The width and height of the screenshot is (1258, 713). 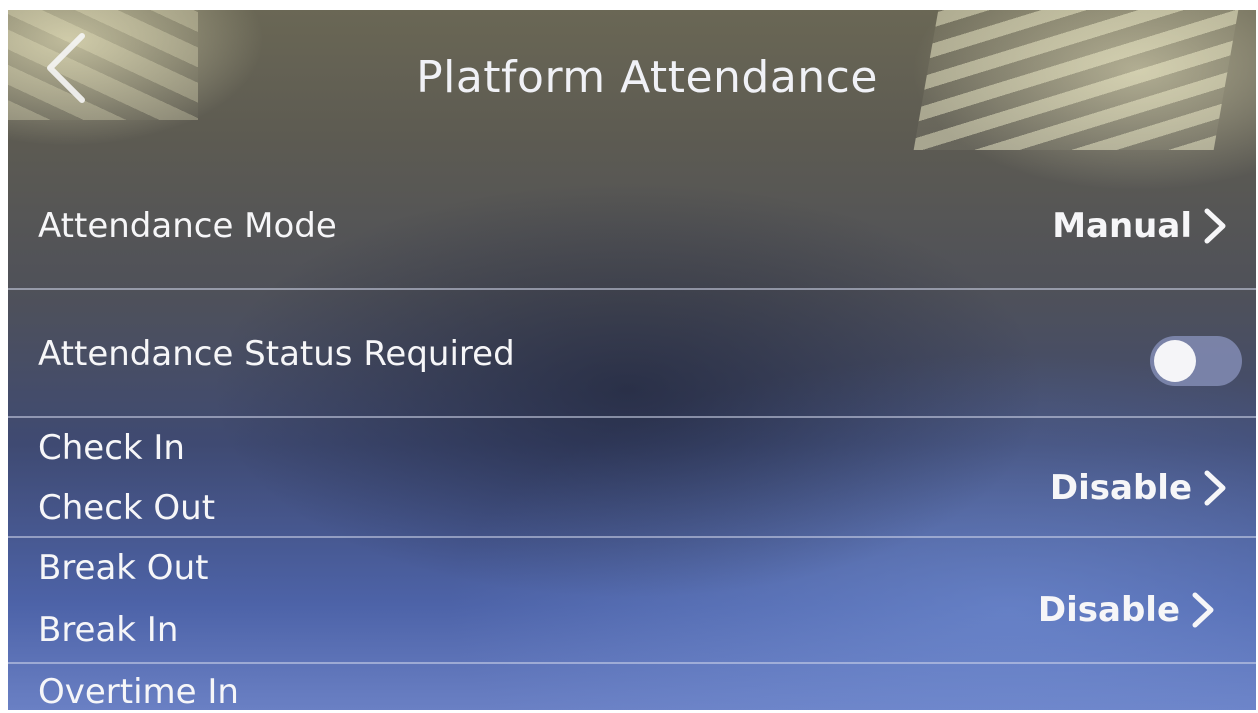 I want to click on check-in-out-value-text: Disable, so click(x=1120, y=488).